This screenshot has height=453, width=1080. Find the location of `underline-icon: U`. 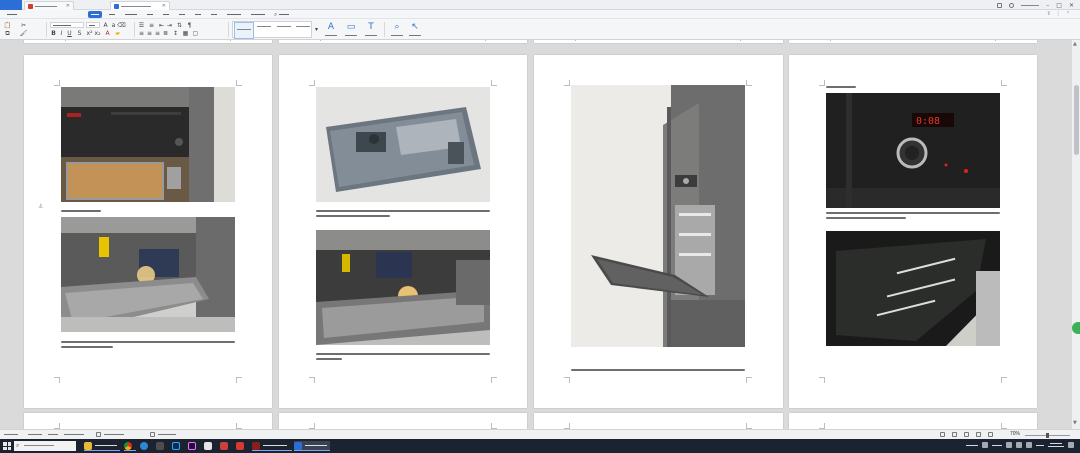

underline-icon: U is located at coordinates (69, 33).